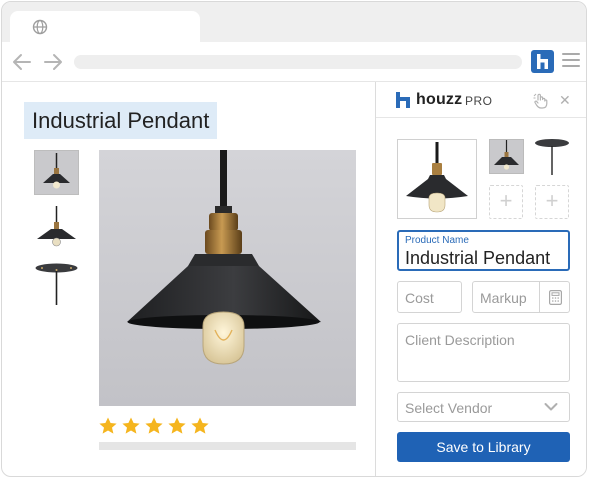  Describe the element at coordinates (460, 340) in the screenshot. I see `client-description-placeholder: Client Description` at that location.